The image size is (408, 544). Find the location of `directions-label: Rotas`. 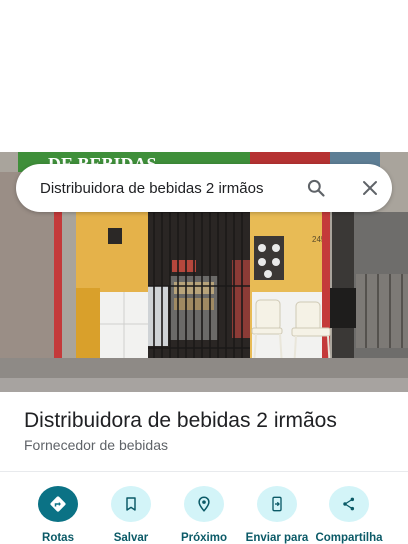

directions-label: Rotas is located at coordinates (58, 538).